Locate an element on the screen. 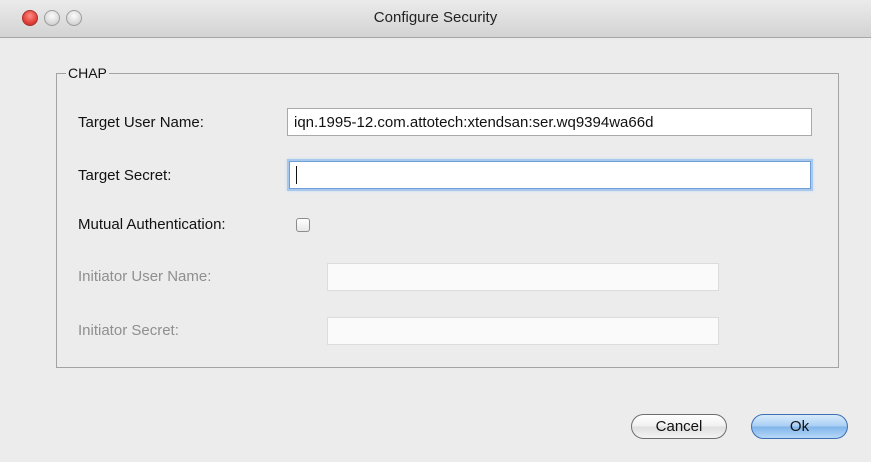  window-title: Configure Security is located at coordinates (435, 17).